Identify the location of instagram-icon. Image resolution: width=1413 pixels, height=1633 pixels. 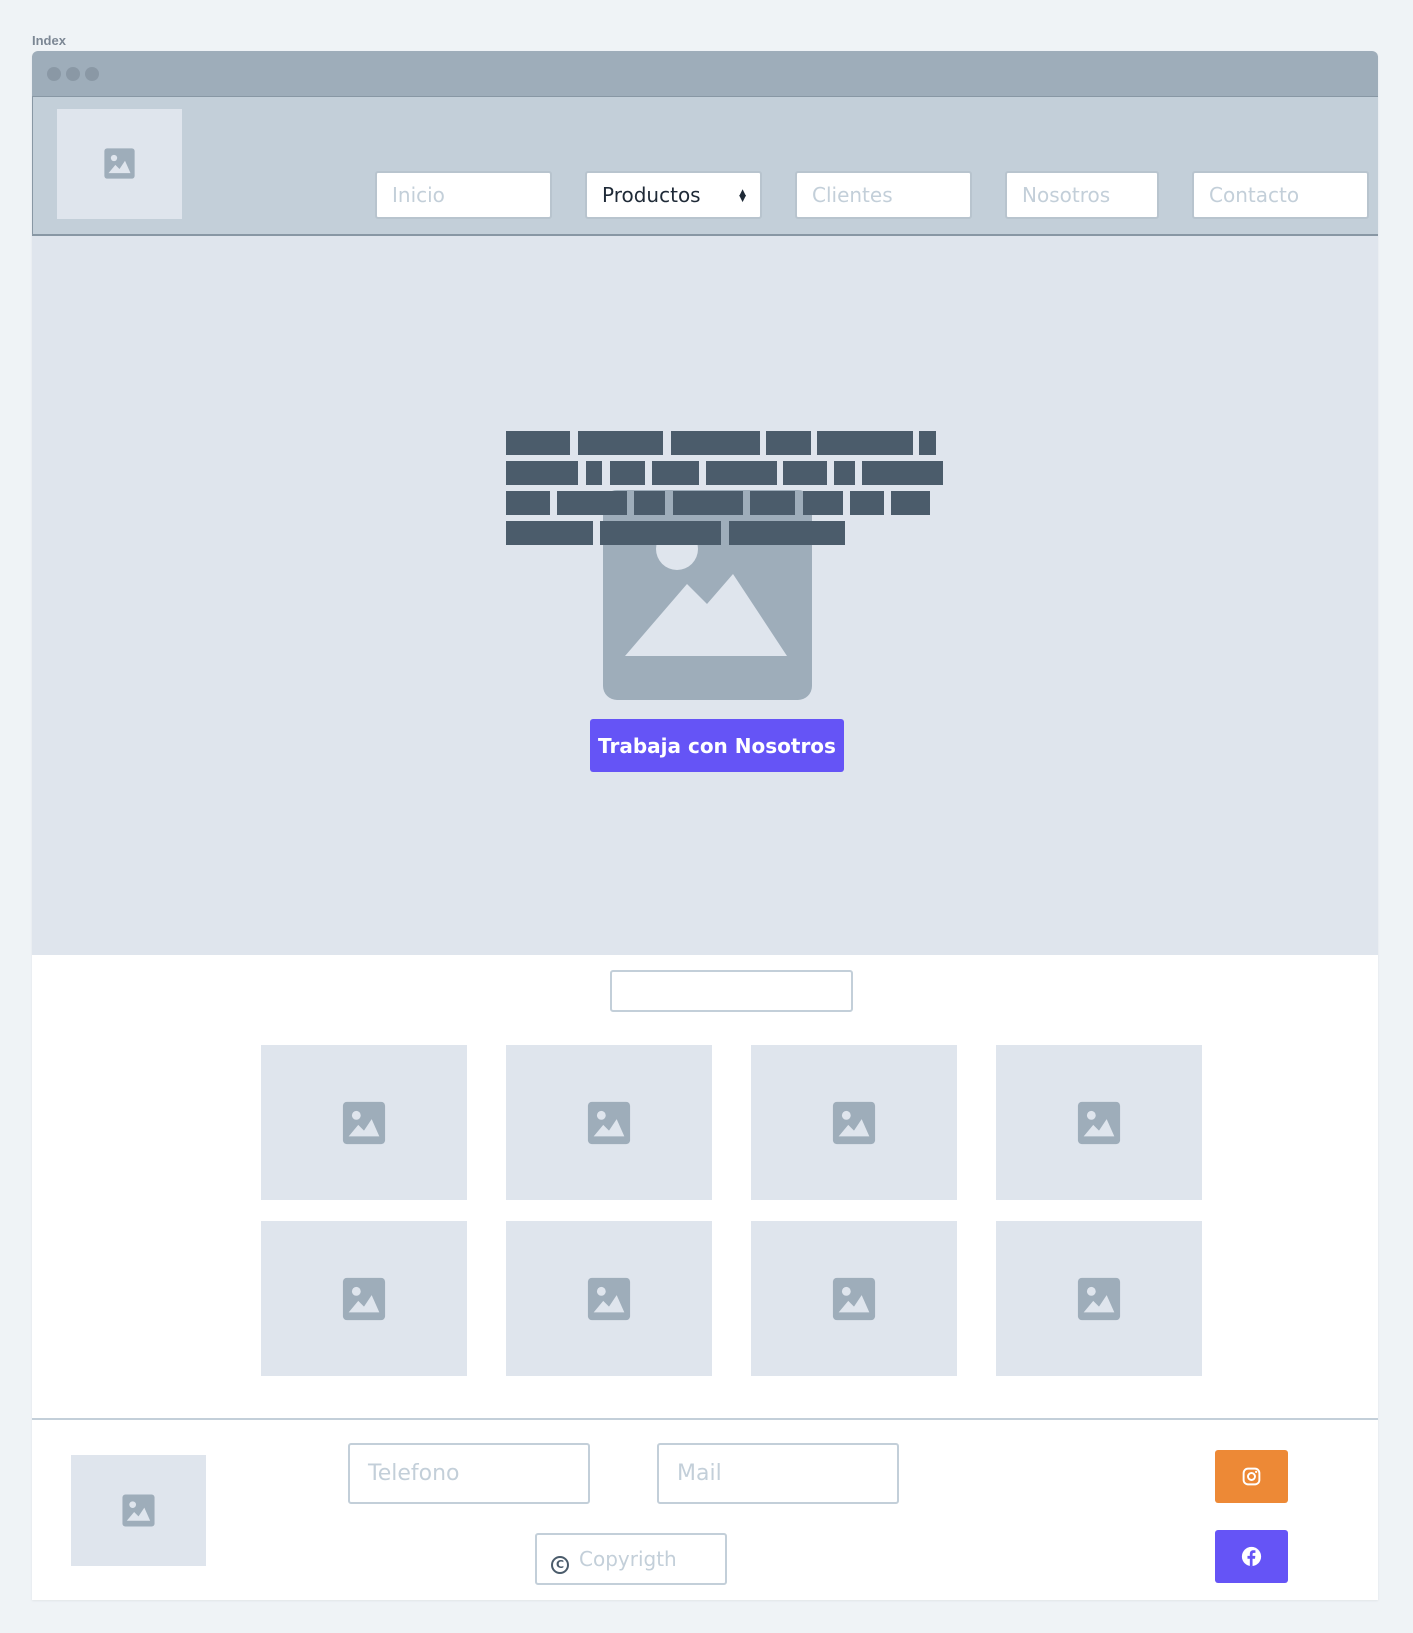
(1251, 1476).